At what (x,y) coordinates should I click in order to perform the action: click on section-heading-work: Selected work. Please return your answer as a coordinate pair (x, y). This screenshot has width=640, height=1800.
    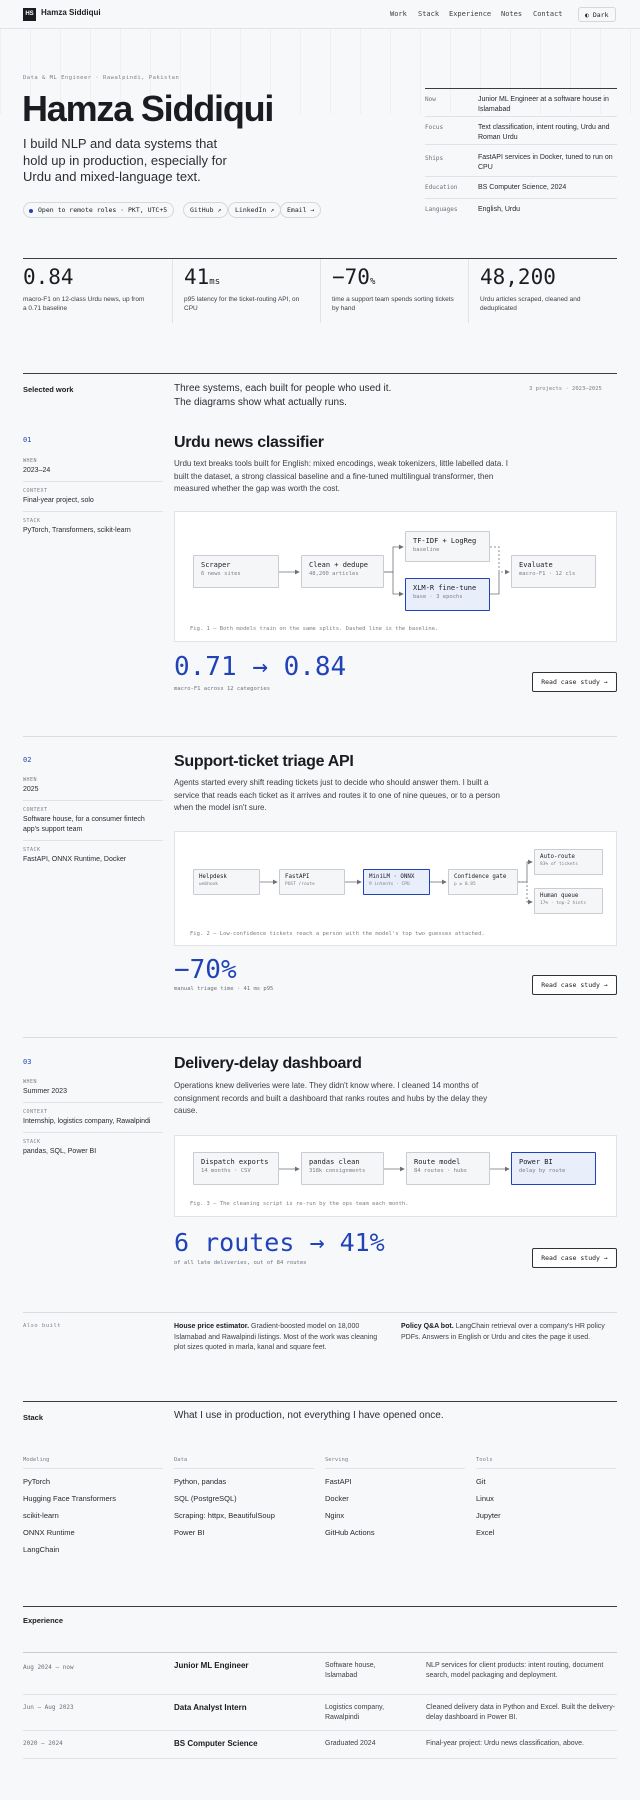
    Looking at the image, I should click on (48, 389).